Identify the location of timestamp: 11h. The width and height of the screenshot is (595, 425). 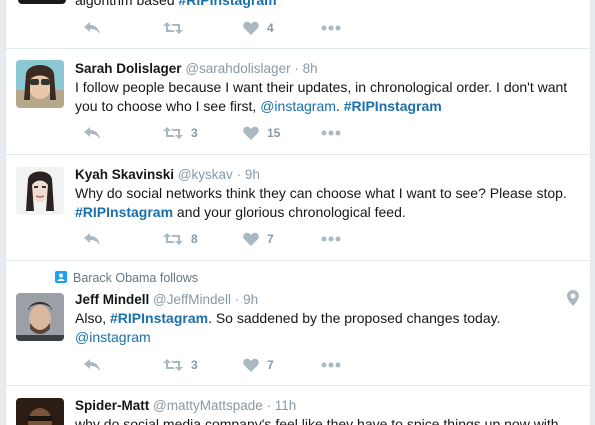
(286, 405).